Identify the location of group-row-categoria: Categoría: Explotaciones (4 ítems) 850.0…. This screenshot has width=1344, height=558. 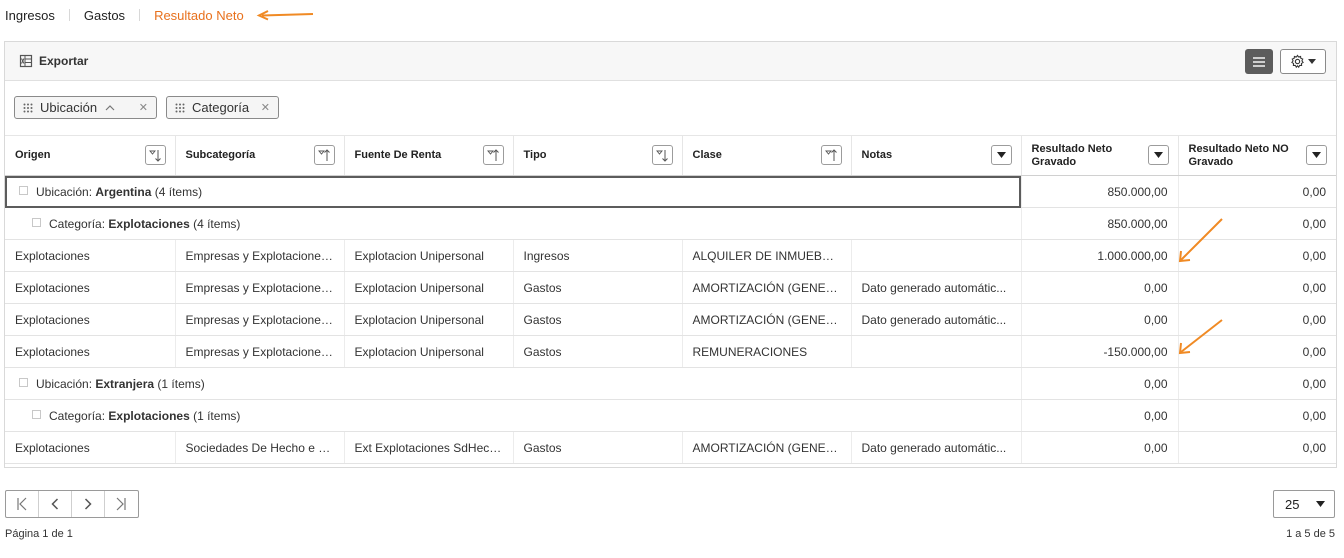
(670, 223).